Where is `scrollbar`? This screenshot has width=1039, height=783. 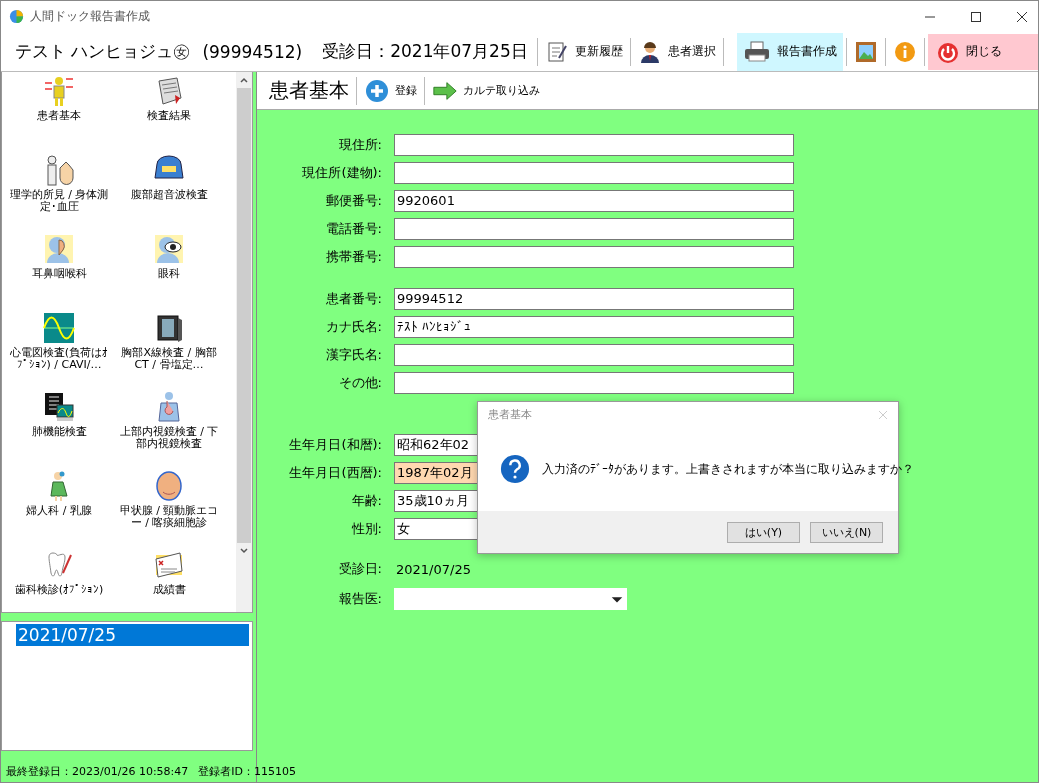
scrollbar is located at coordinates (244, 342).